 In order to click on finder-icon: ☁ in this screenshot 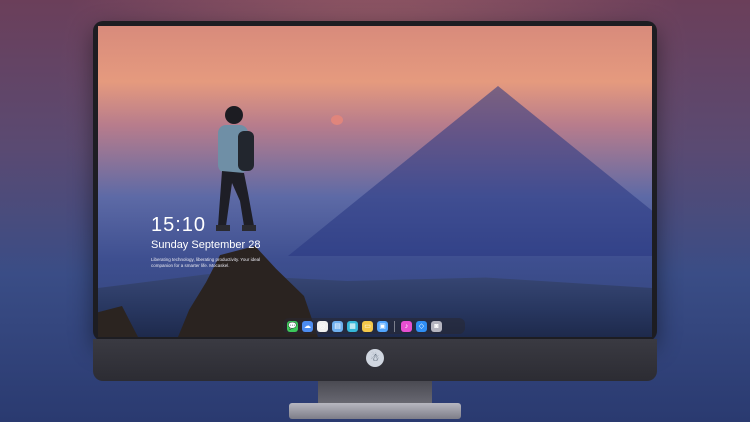, I will do `click(307, 326)`.